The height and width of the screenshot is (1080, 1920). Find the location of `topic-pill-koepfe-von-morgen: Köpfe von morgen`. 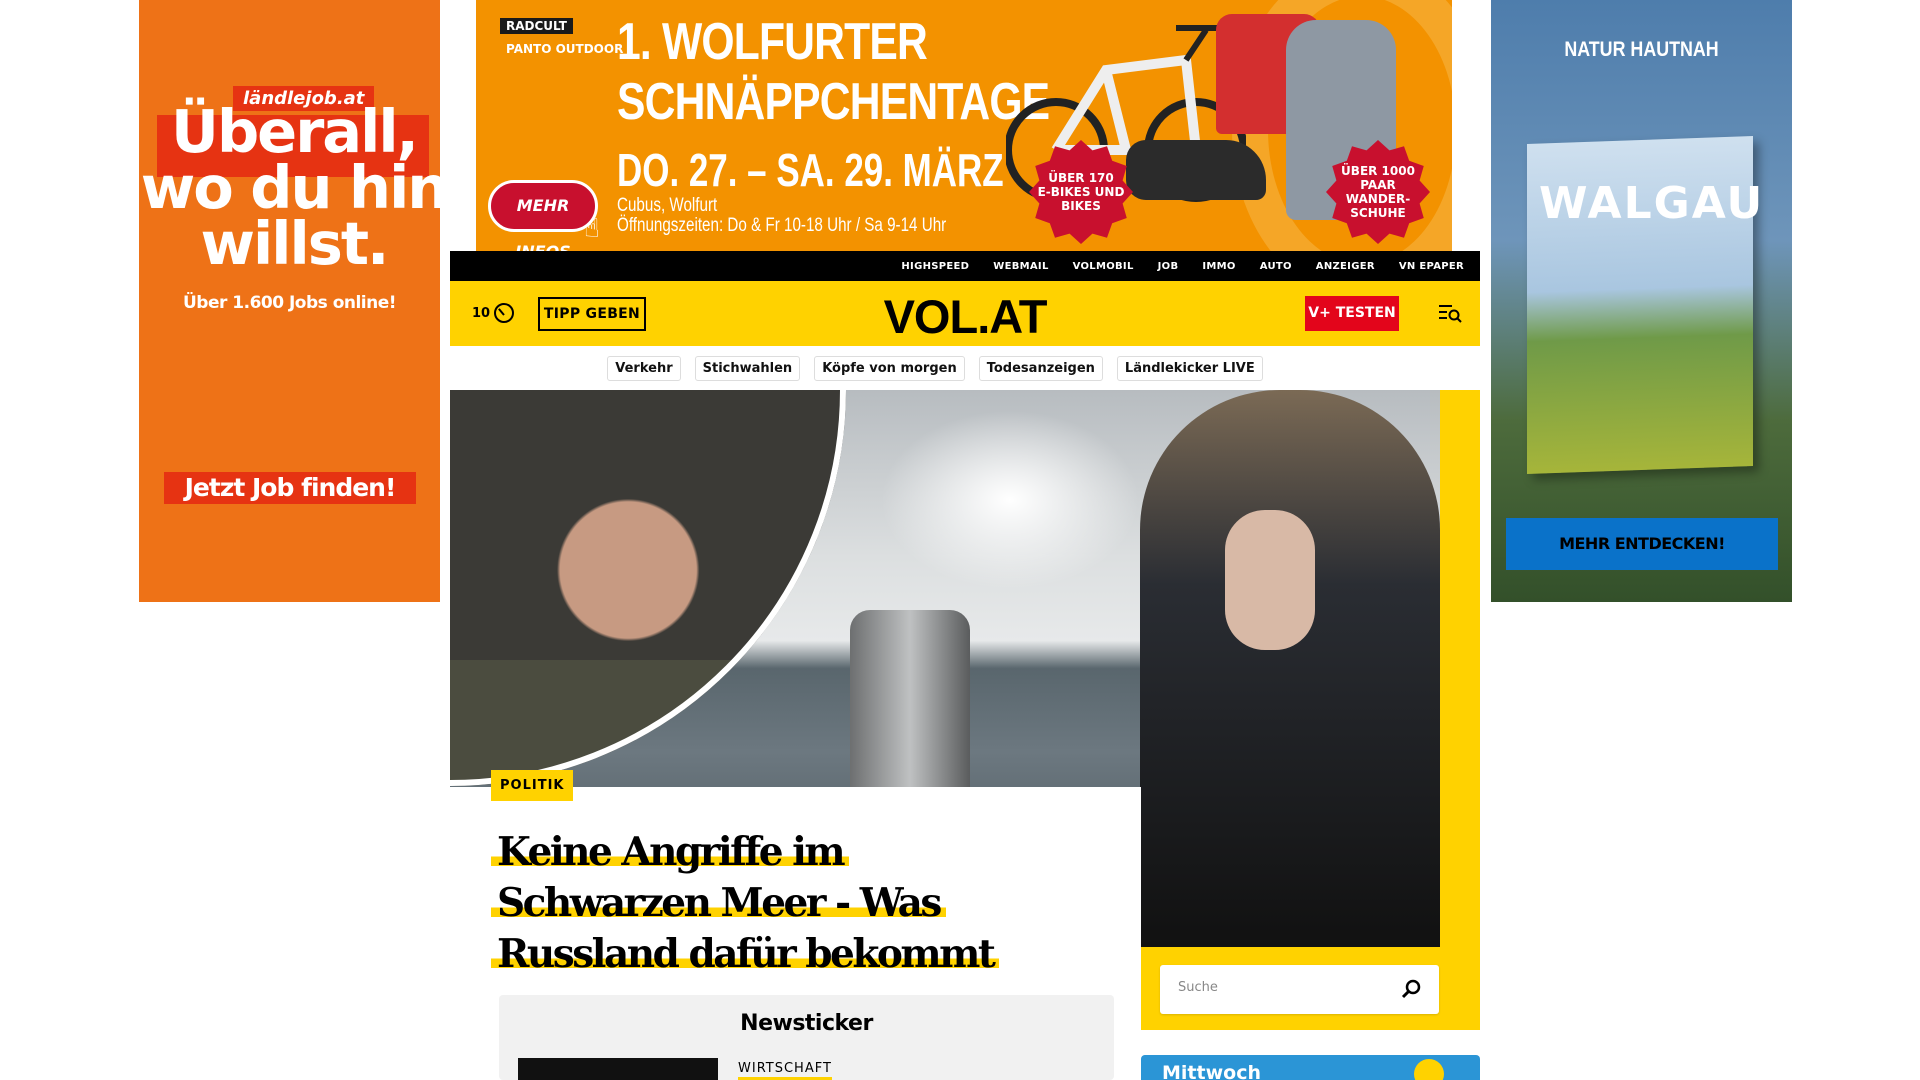

topic-pill-koepfe-von-morgen: Köpfe von morgen is located at coordinates (889, 368).